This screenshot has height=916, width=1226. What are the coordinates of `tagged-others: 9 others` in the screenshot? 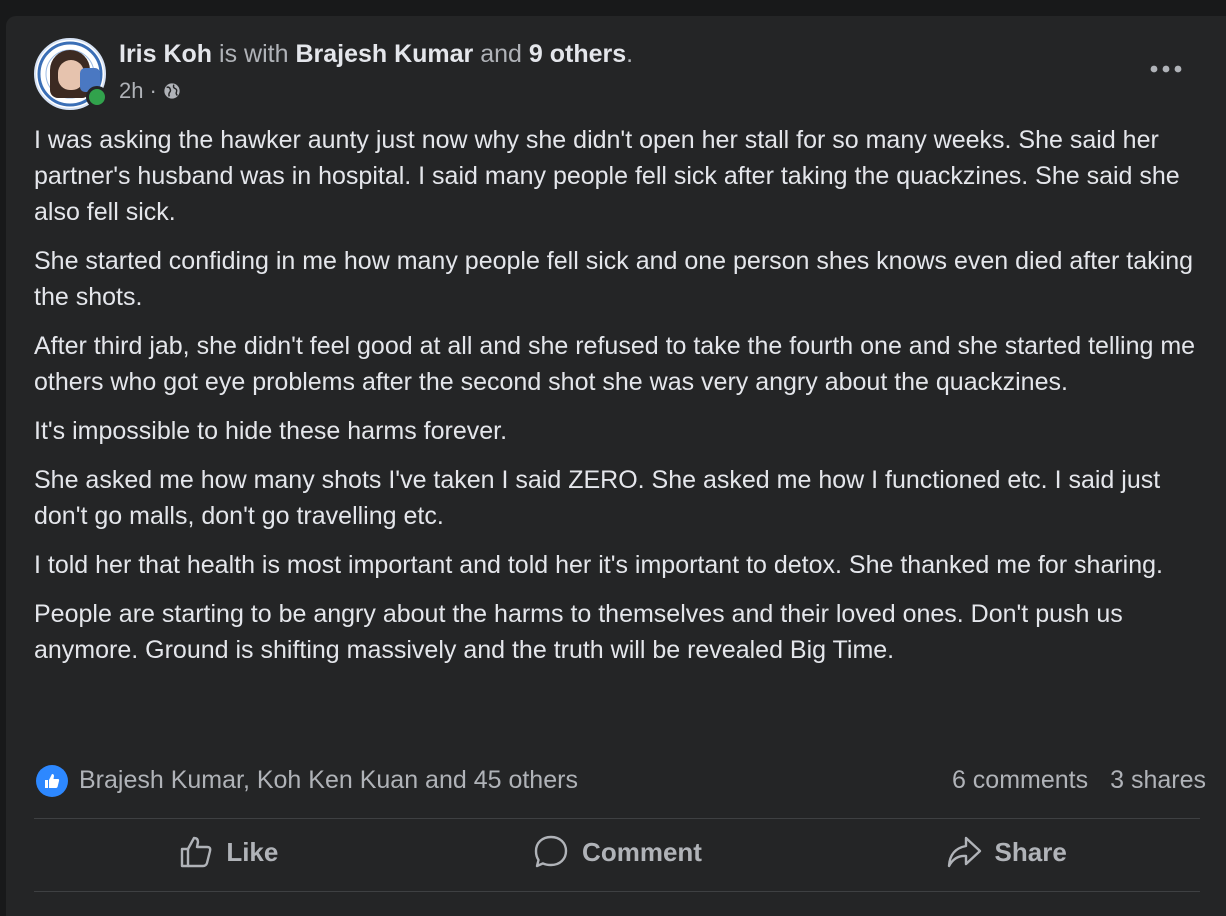 It's located at (577, 54).